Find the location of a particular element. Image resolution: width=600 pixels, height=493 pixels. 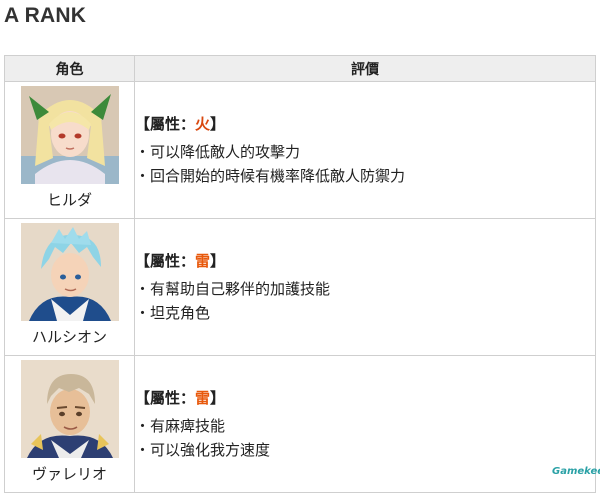

character-portrait-hilda is located at coordinates (69, 135).